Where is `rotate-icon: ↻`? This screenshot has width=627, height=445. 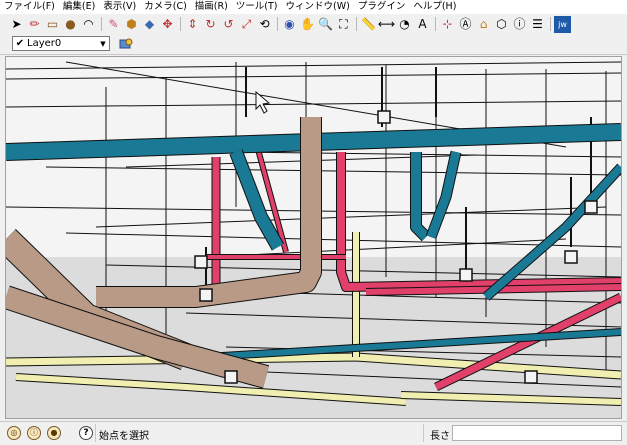 rotate-icon: ↻ is located at coordinates (210, 24).